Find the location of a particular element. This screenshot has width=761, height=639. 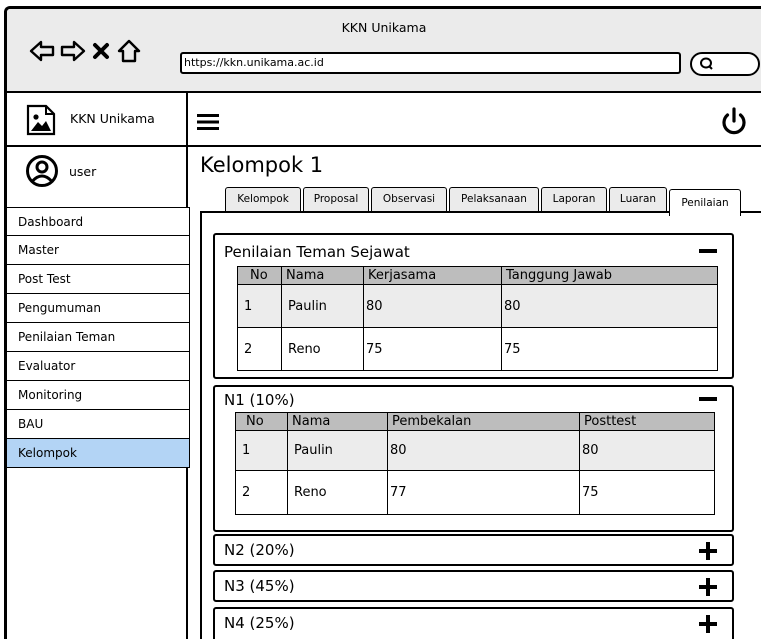

table-row: 2 Reno 75 75 is located at coordinates (477, 349).